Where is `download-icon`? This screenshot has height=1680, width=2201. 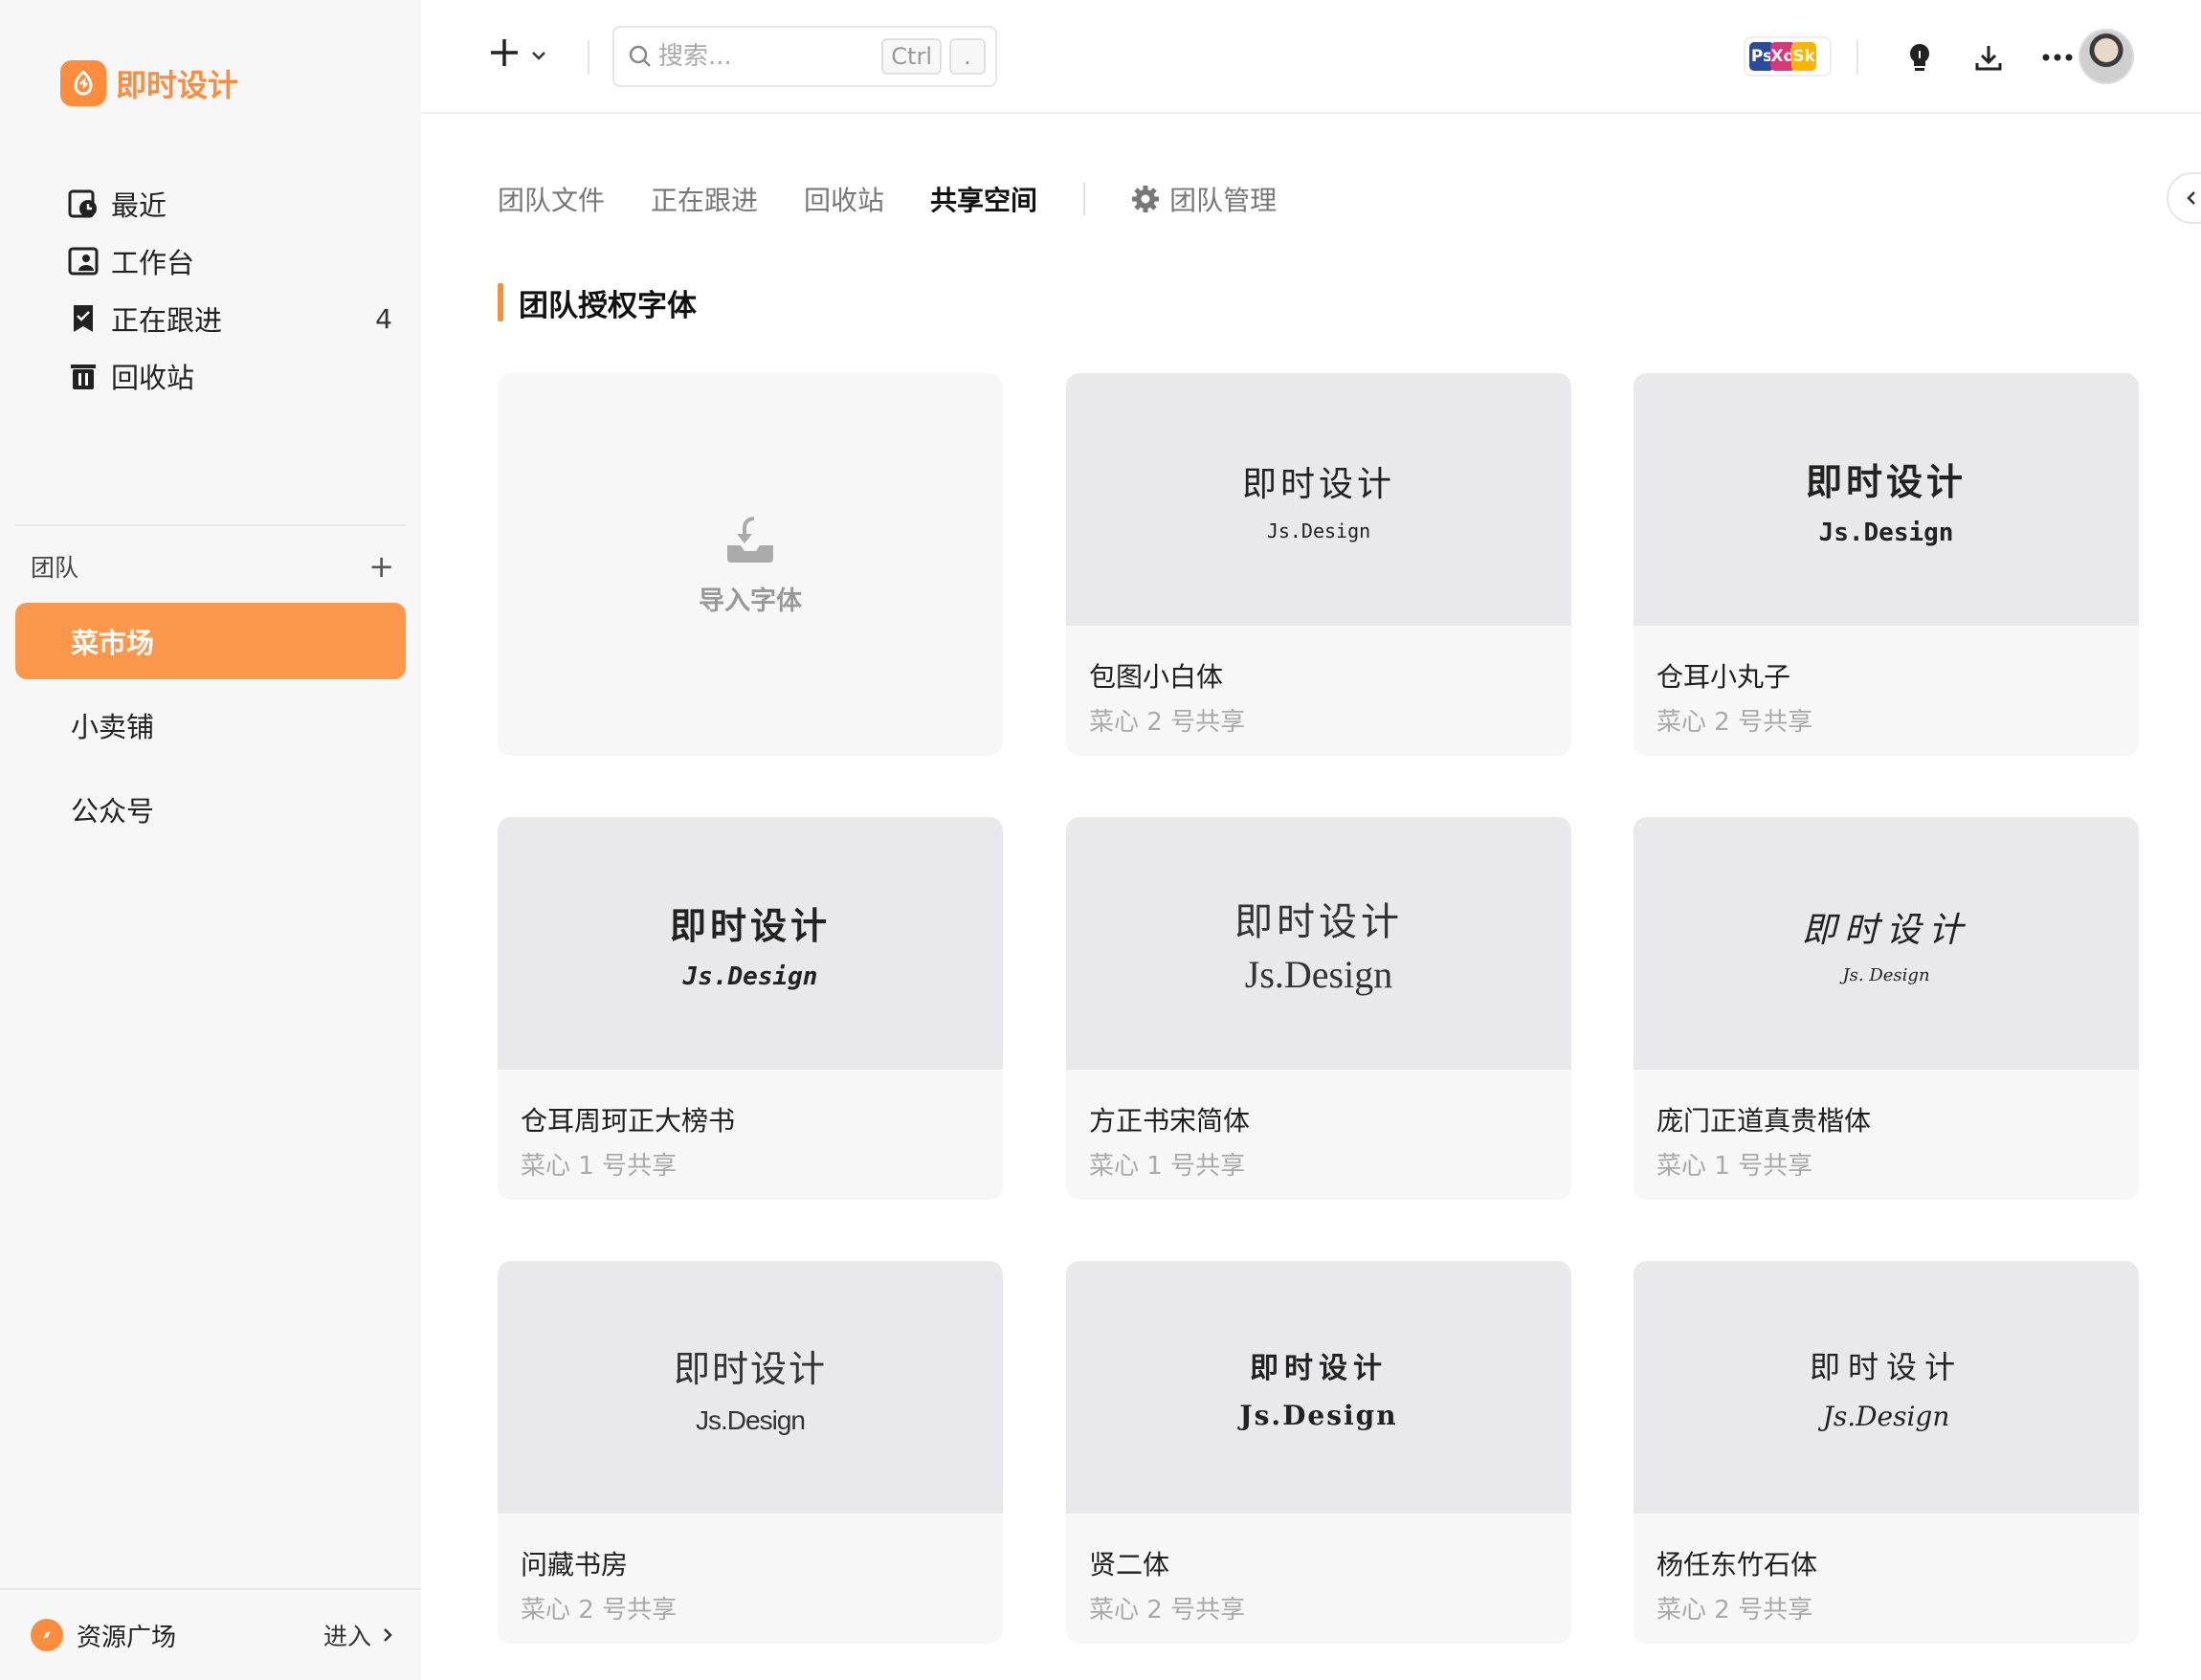
download-icon is located at coordinates (1989, 57).